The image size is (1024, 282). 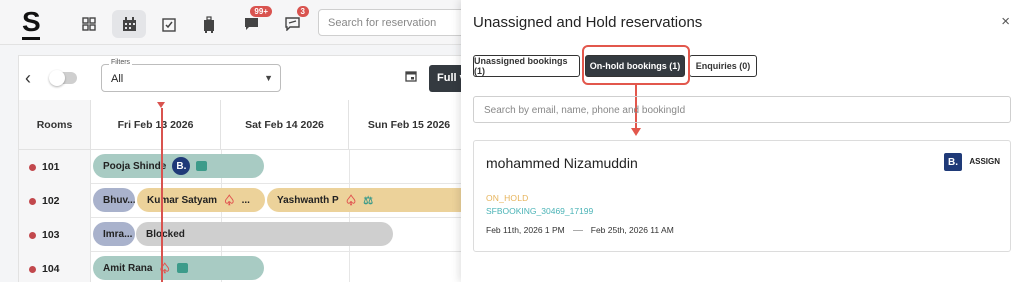 What do you see at coordinates (135, 166) in the screenshot?
I see `booking-guest-name: Pooja Shinde` at bounding box center [135, 166].